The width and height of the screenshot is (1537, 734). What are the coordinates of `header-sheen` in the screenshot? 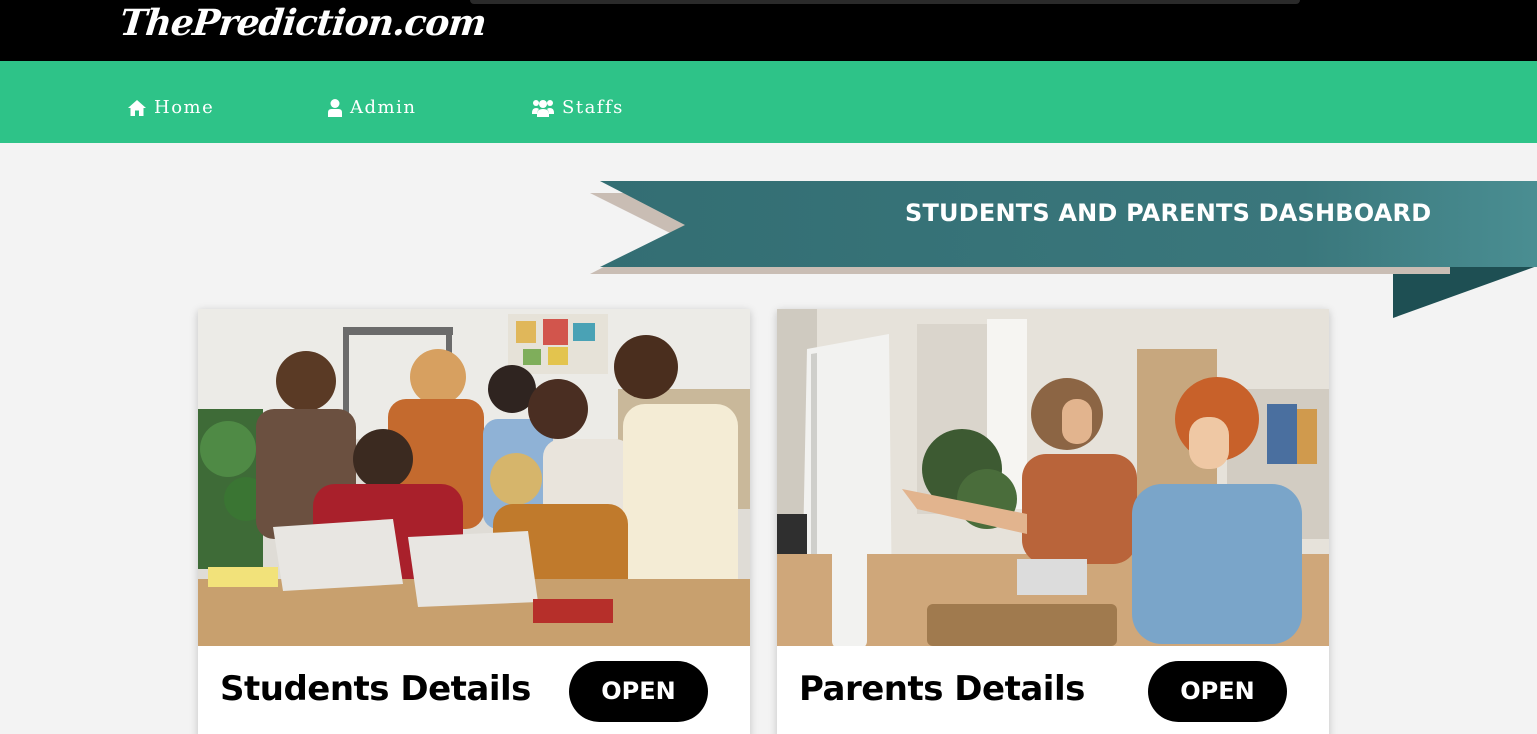 It's located at (885, 2).